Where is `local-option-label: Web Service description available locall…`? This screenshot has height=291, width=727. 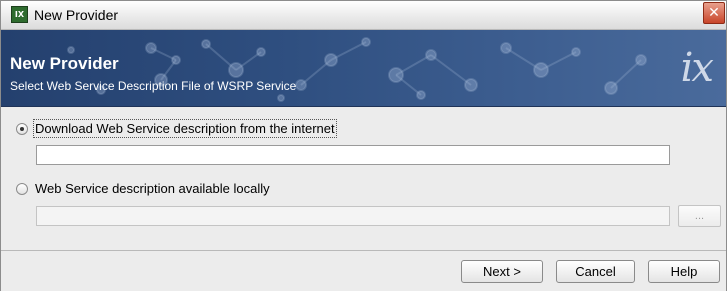 local-option-label: Web Service description available locall… is located at coordinates (152, 188).